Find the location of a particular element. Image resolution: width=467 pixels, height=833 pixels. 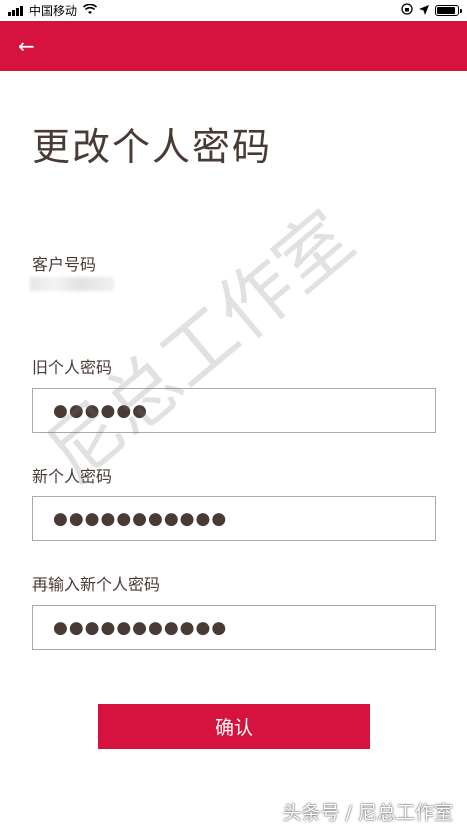

status-right is located at coordinates (431, 10).